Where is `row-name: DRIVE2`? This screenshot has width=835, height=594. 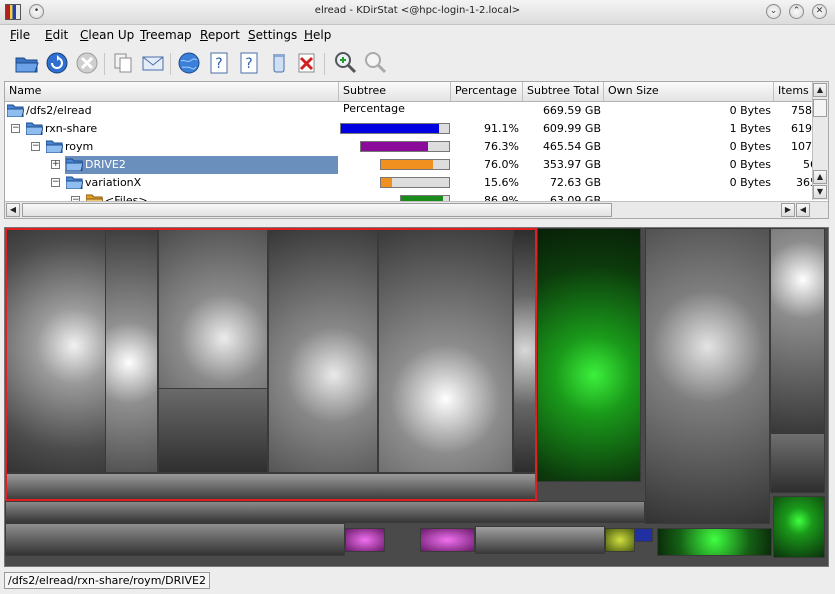
row-name: DRIVE2 is located at coordinates (105, 164).